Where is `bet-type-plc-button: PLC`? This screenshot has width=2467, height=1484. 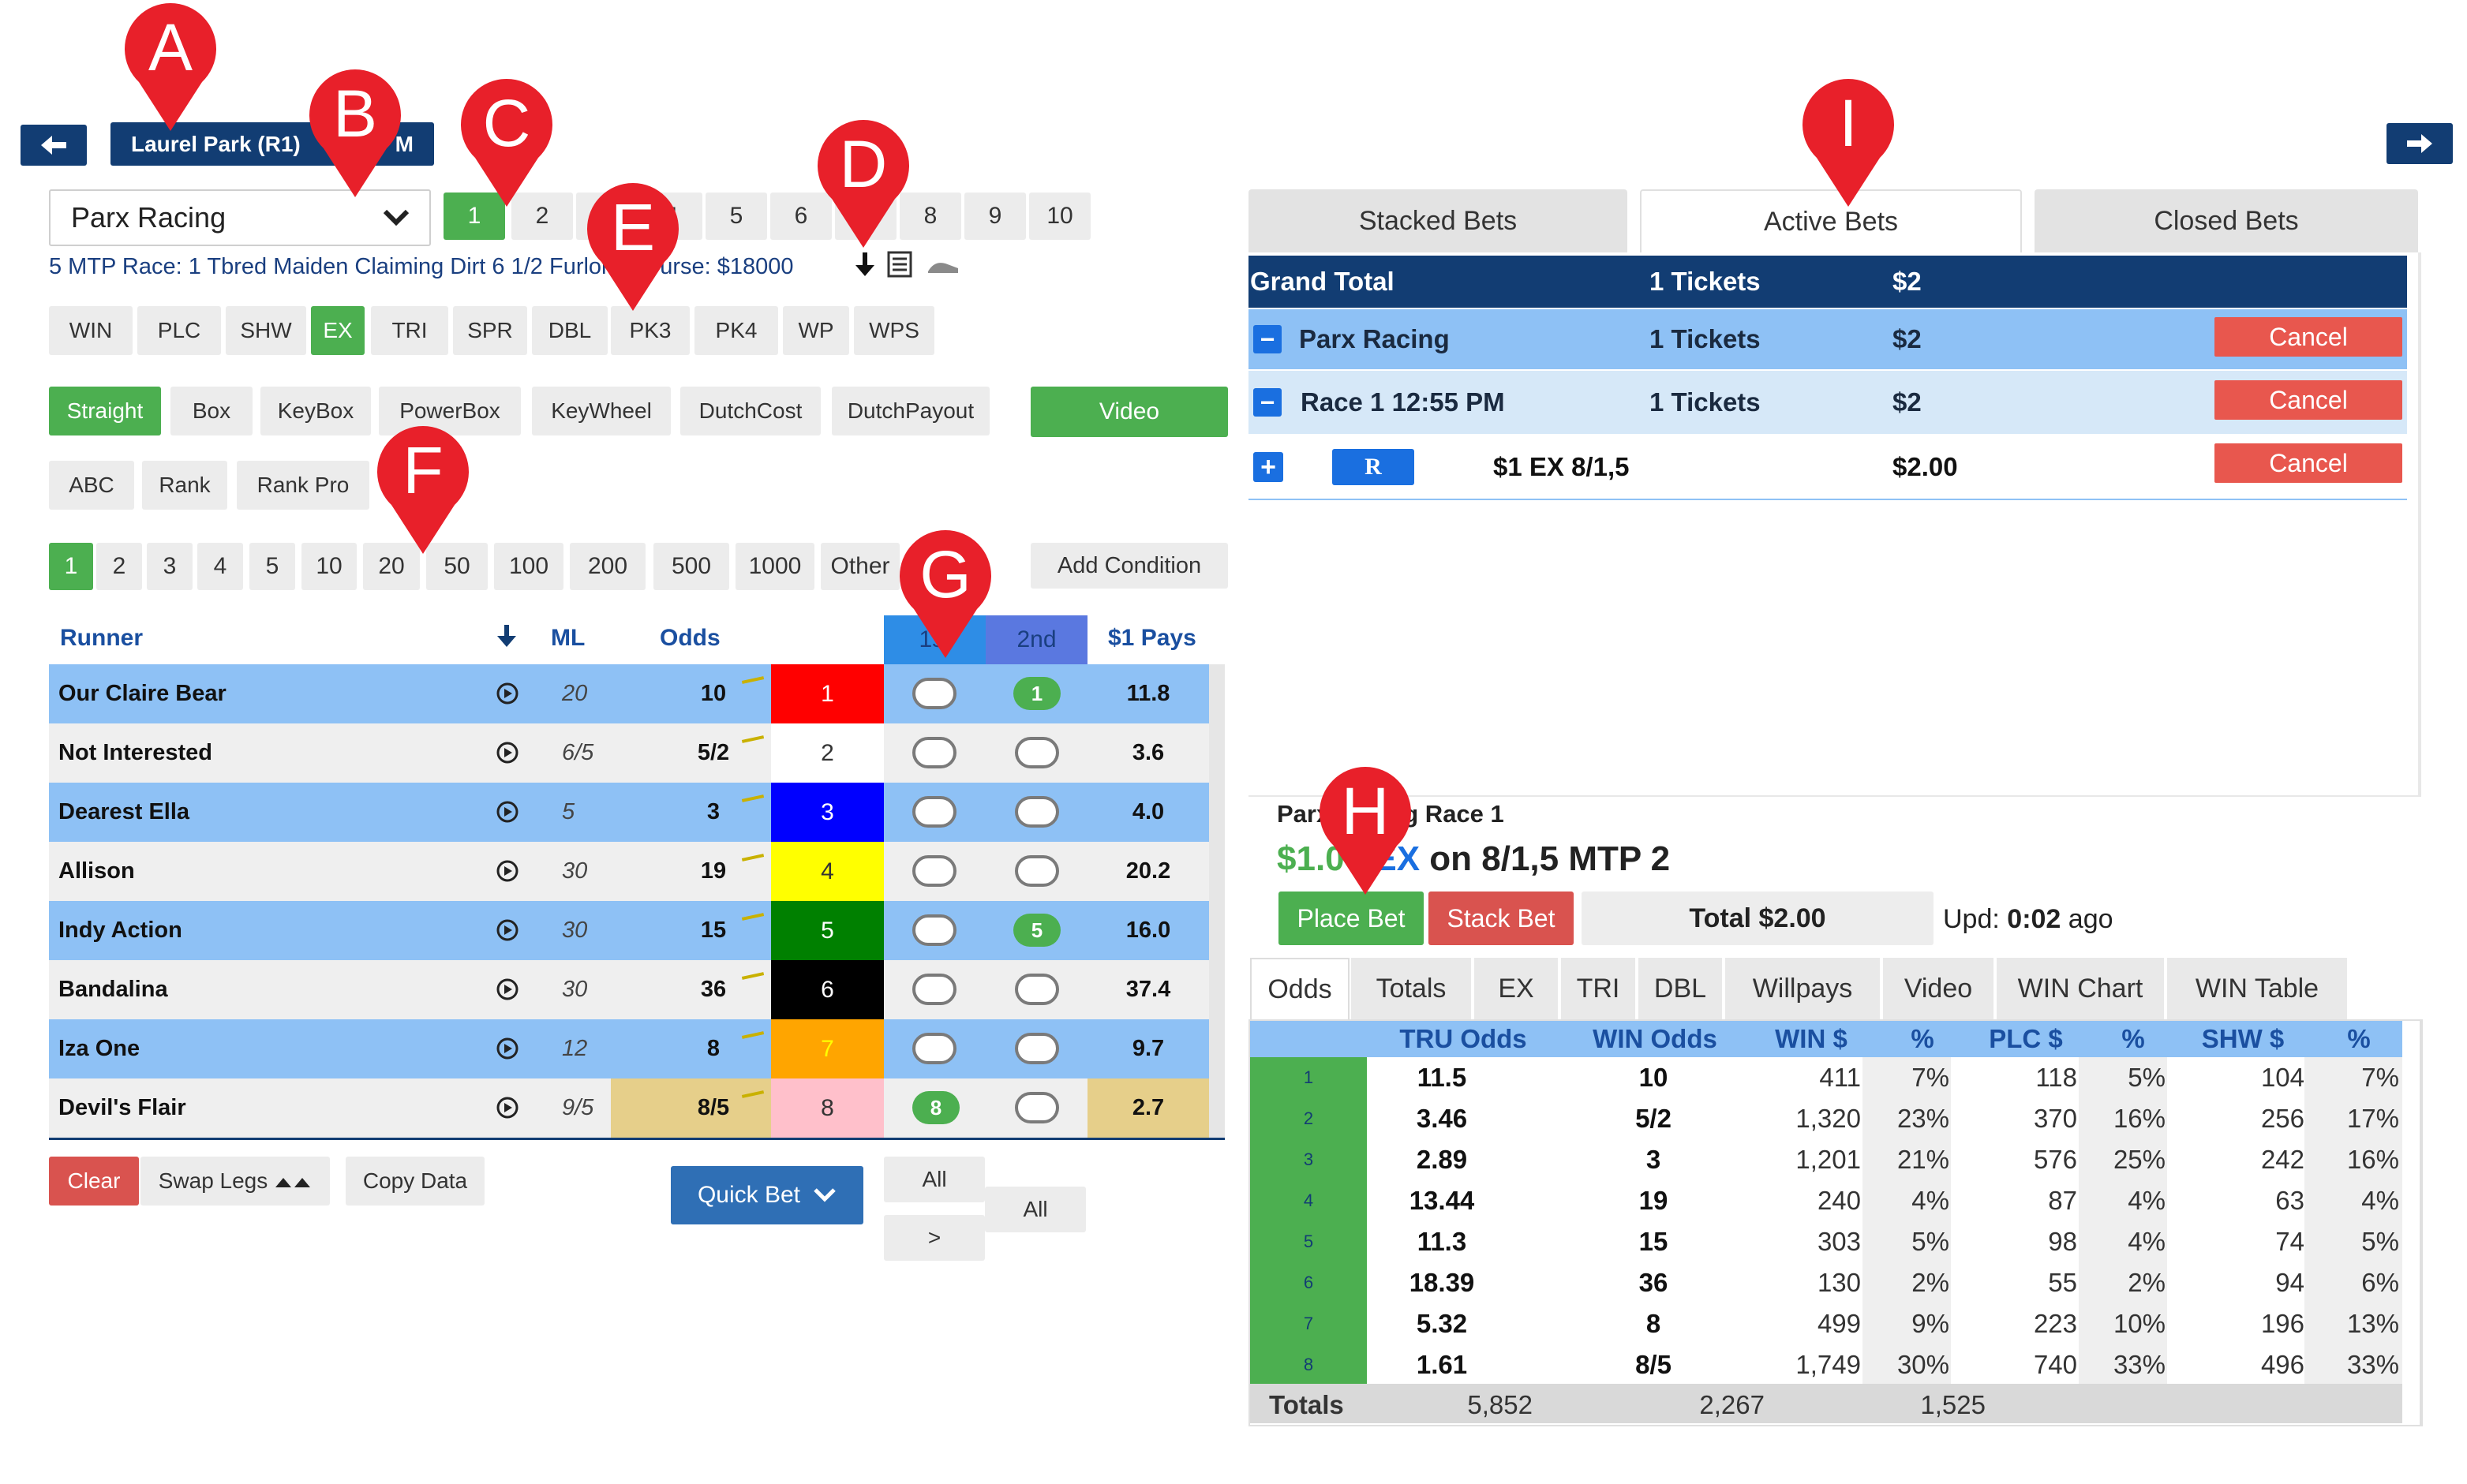
bet-type-plc-button: PLC is located at coordinates (179, 330).